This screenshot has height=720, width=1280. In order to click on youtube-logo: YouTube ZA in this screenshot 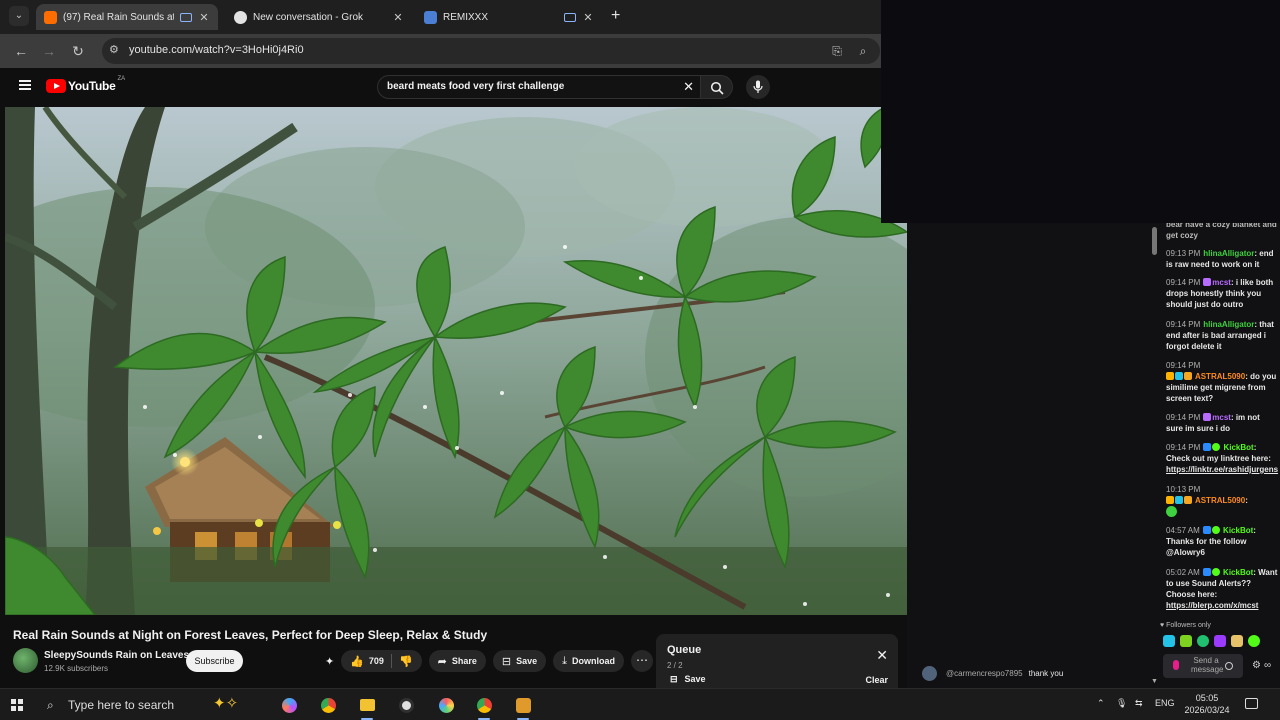, I will do `click(86, 84)`.